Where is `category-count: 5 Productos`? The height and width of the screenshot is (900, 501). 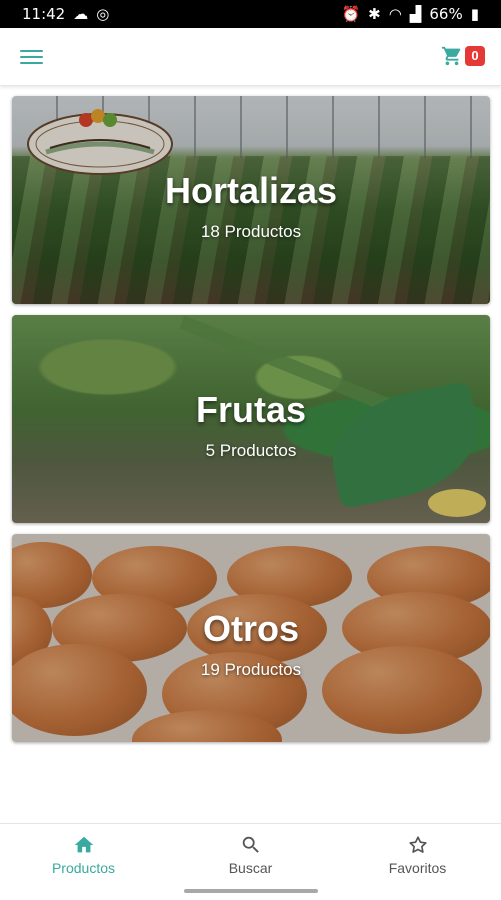 category-count: 5 Productos is located at coordinates (251, 450).